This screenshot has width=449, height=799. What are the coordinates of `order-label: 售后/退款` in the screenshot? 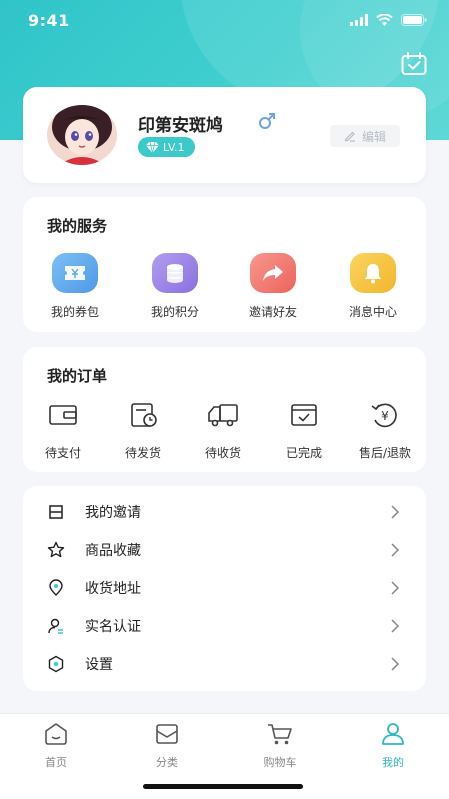 It's located at (385, 453).